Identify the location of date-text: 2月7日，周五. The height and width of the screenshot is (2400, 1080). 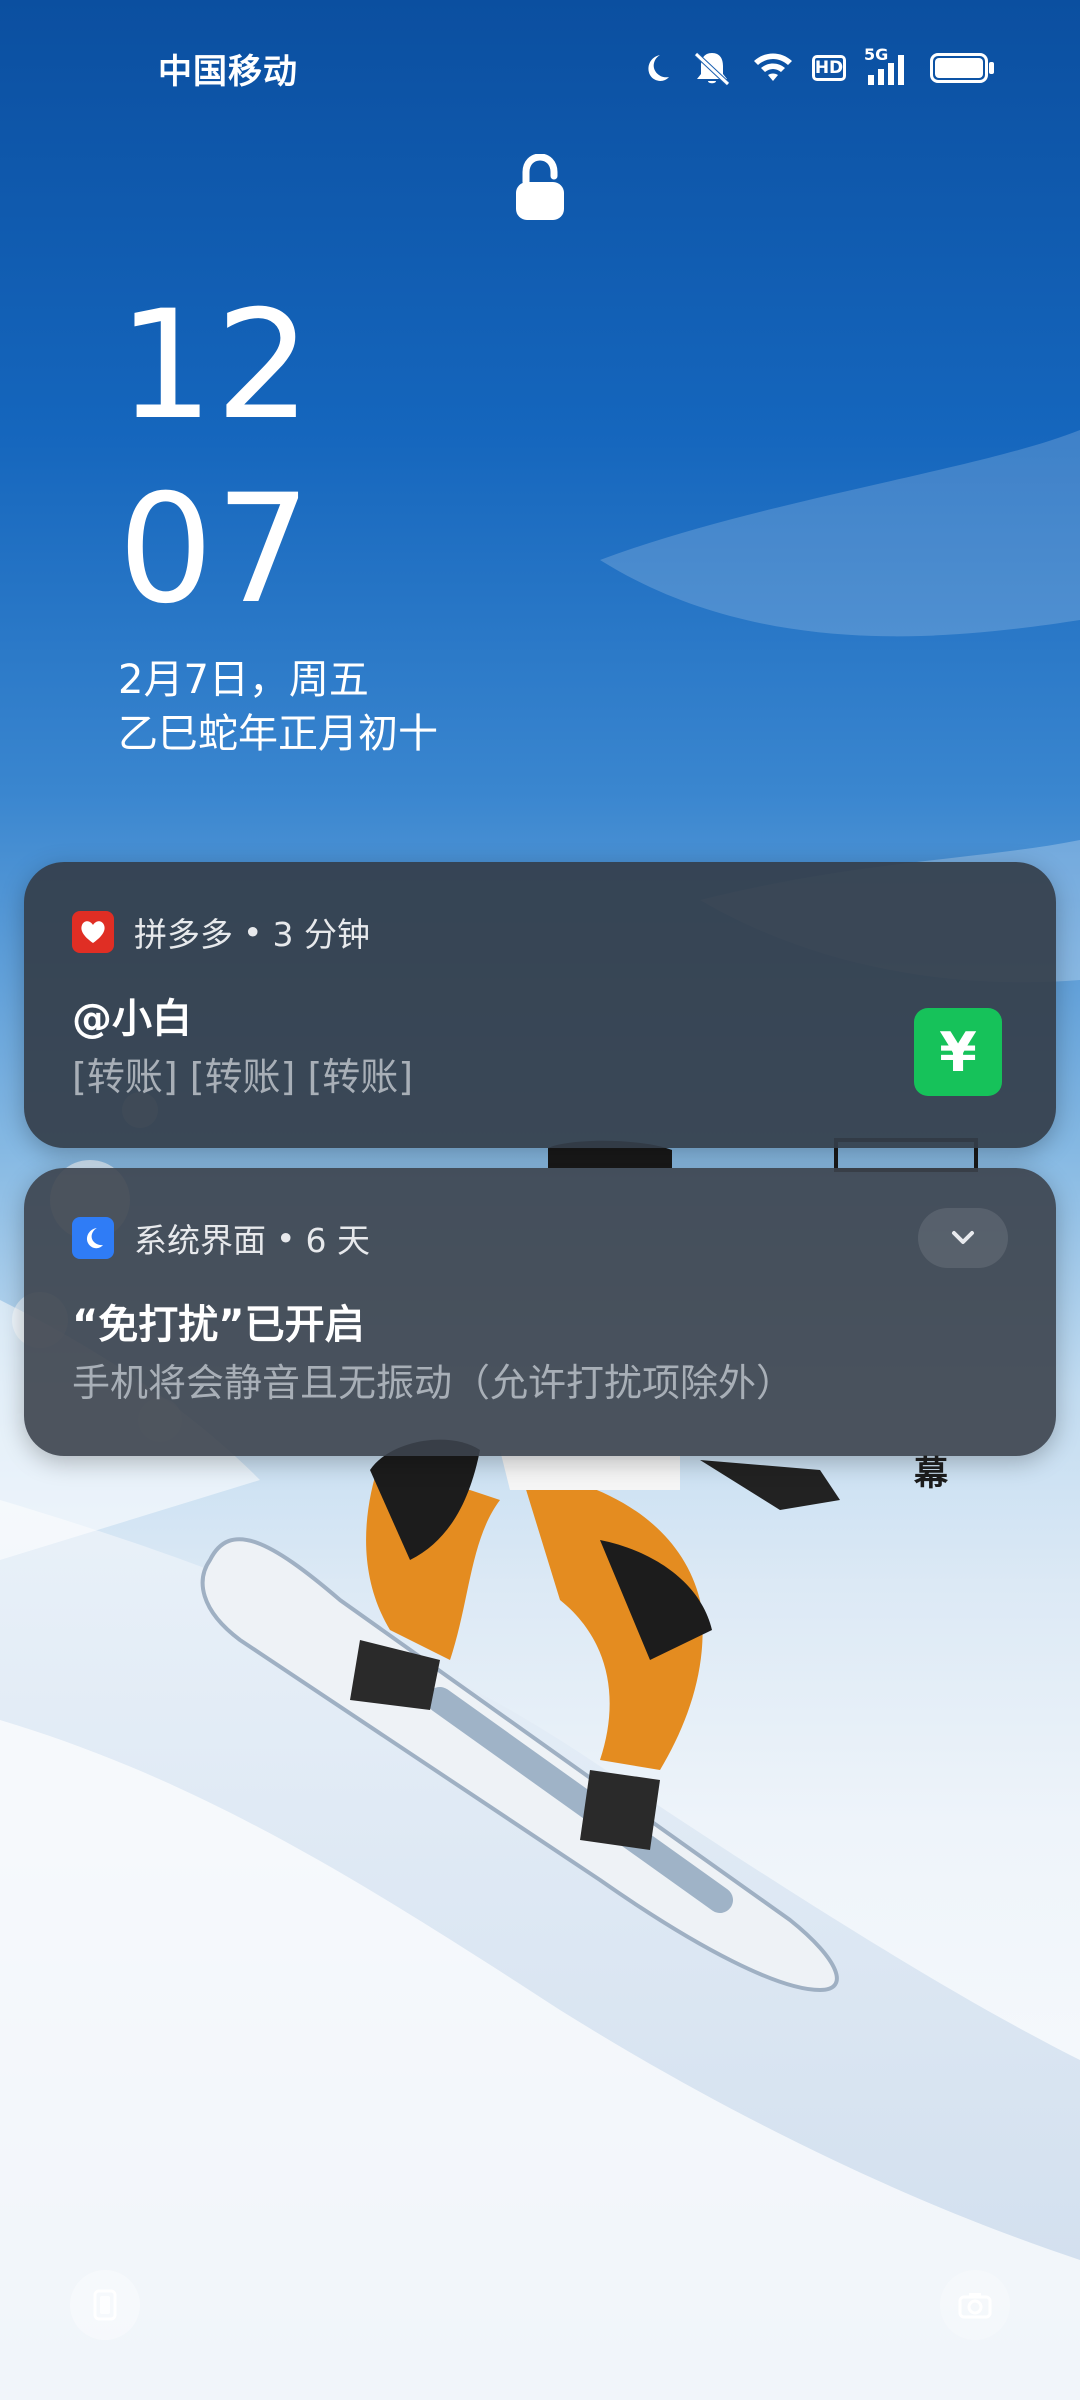
(243, 680).